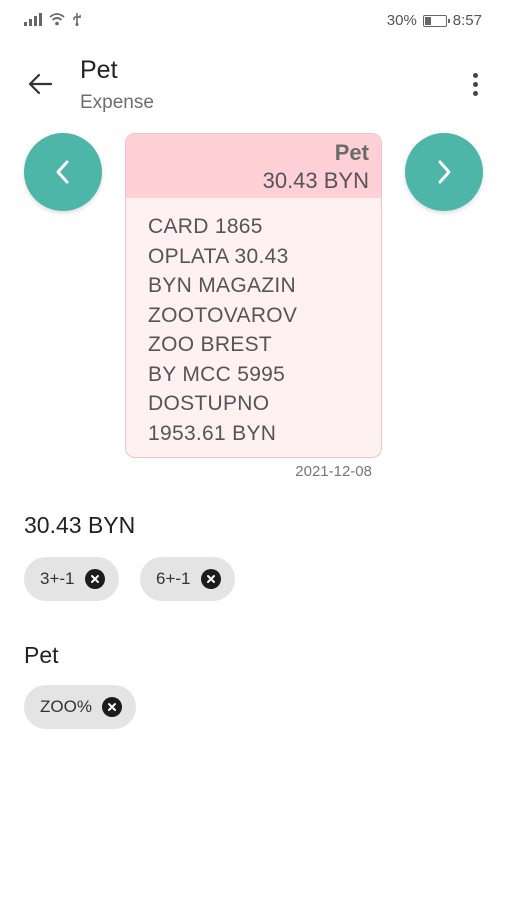 The width and height of the screenshot is (506, 900). What do you see at coordinates (401, 20) in the screenshot?
I see `battery-percent: 30%` at bounding box center [401, 20].